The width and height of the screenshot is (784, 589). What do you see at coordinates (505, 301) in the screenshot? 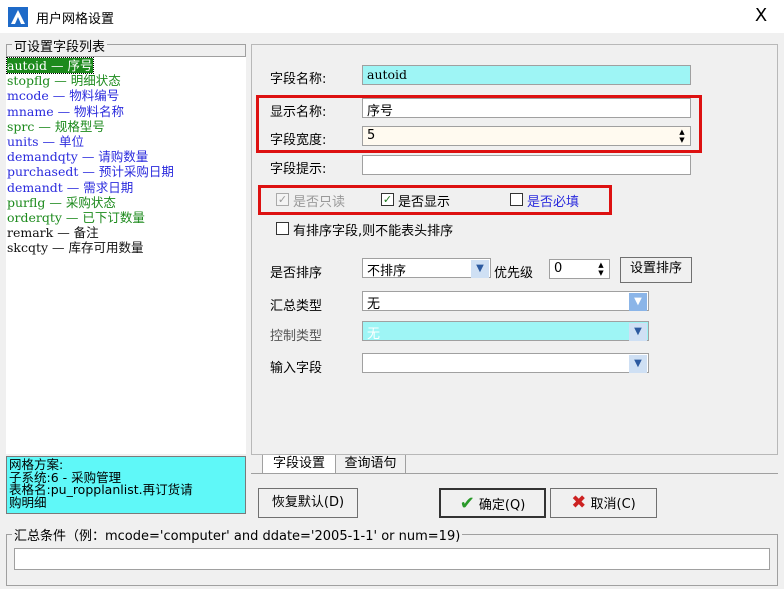
I see `summary-type-select: 无 ▼` at bounding box center [505, 301].